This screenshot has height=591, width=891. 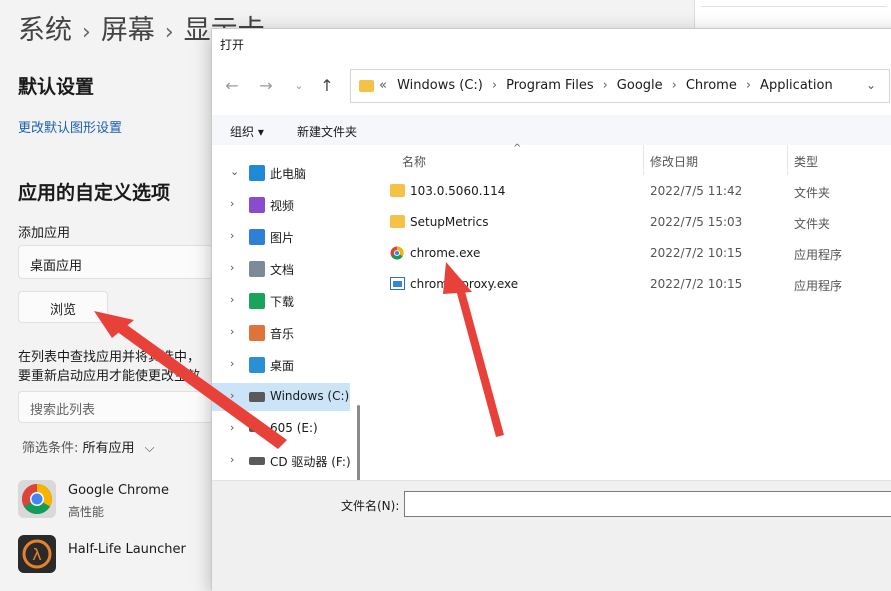 I want to click on nav-item-pictures: › 图片, so click(x=281, y=237).